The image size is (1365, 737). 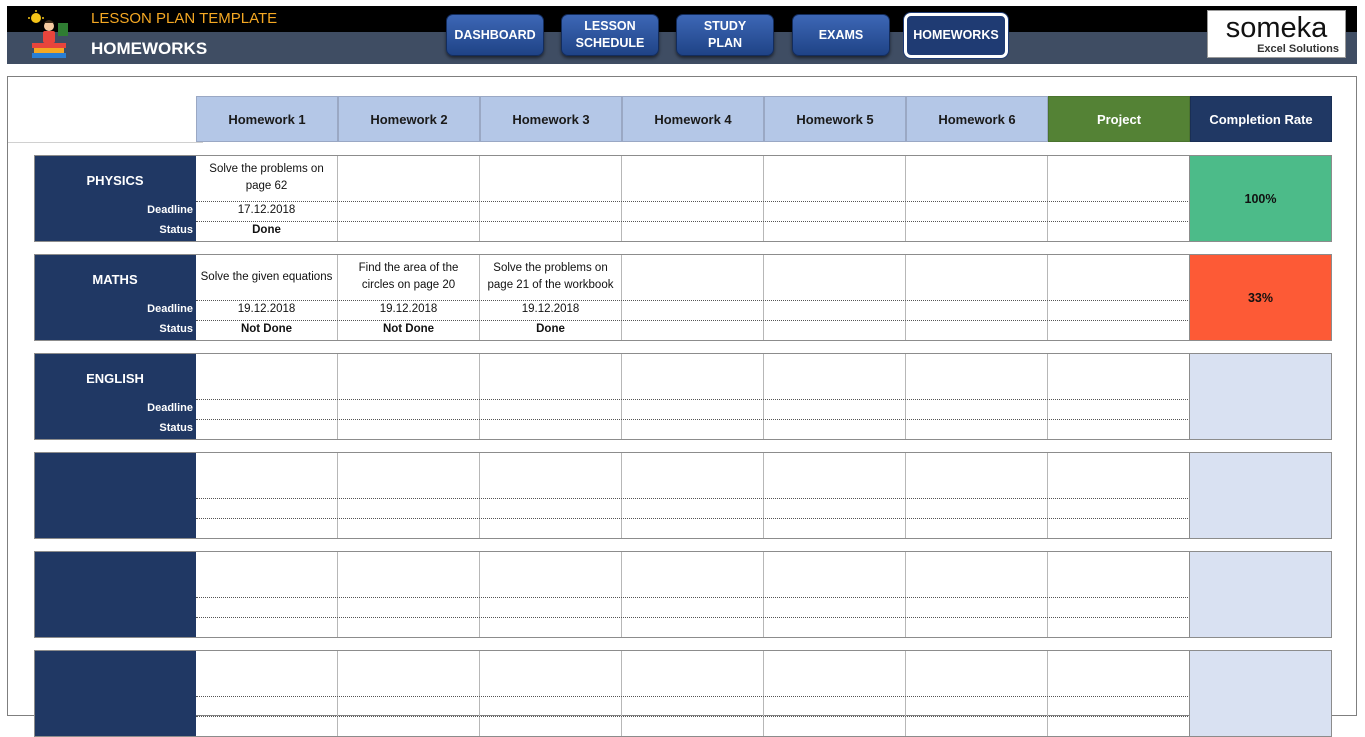 What do you see at coordinates (409, 277) in the screenshot?
I see `task-cell: Find the area of the circles on page 20` at bounding box center [409, 277].